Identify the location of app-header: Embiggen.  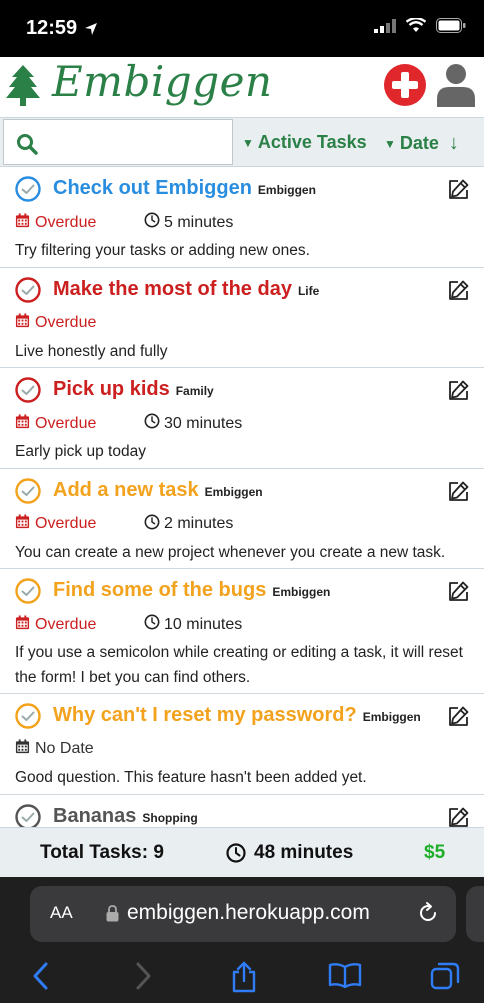
(242, 87).